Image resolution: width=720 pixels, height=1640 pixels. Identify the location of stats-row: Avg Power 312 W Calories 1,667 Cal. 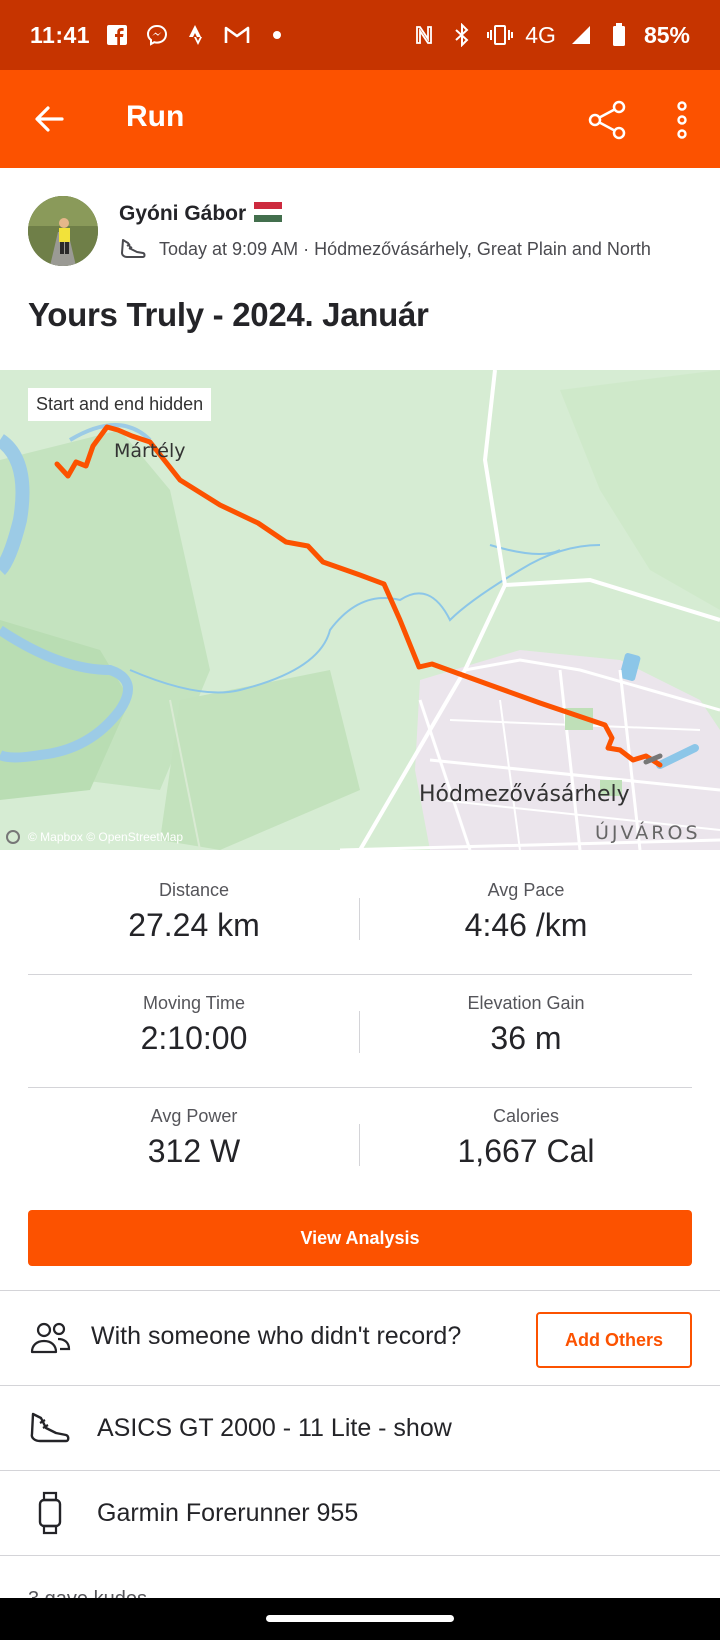
(360, 1144).